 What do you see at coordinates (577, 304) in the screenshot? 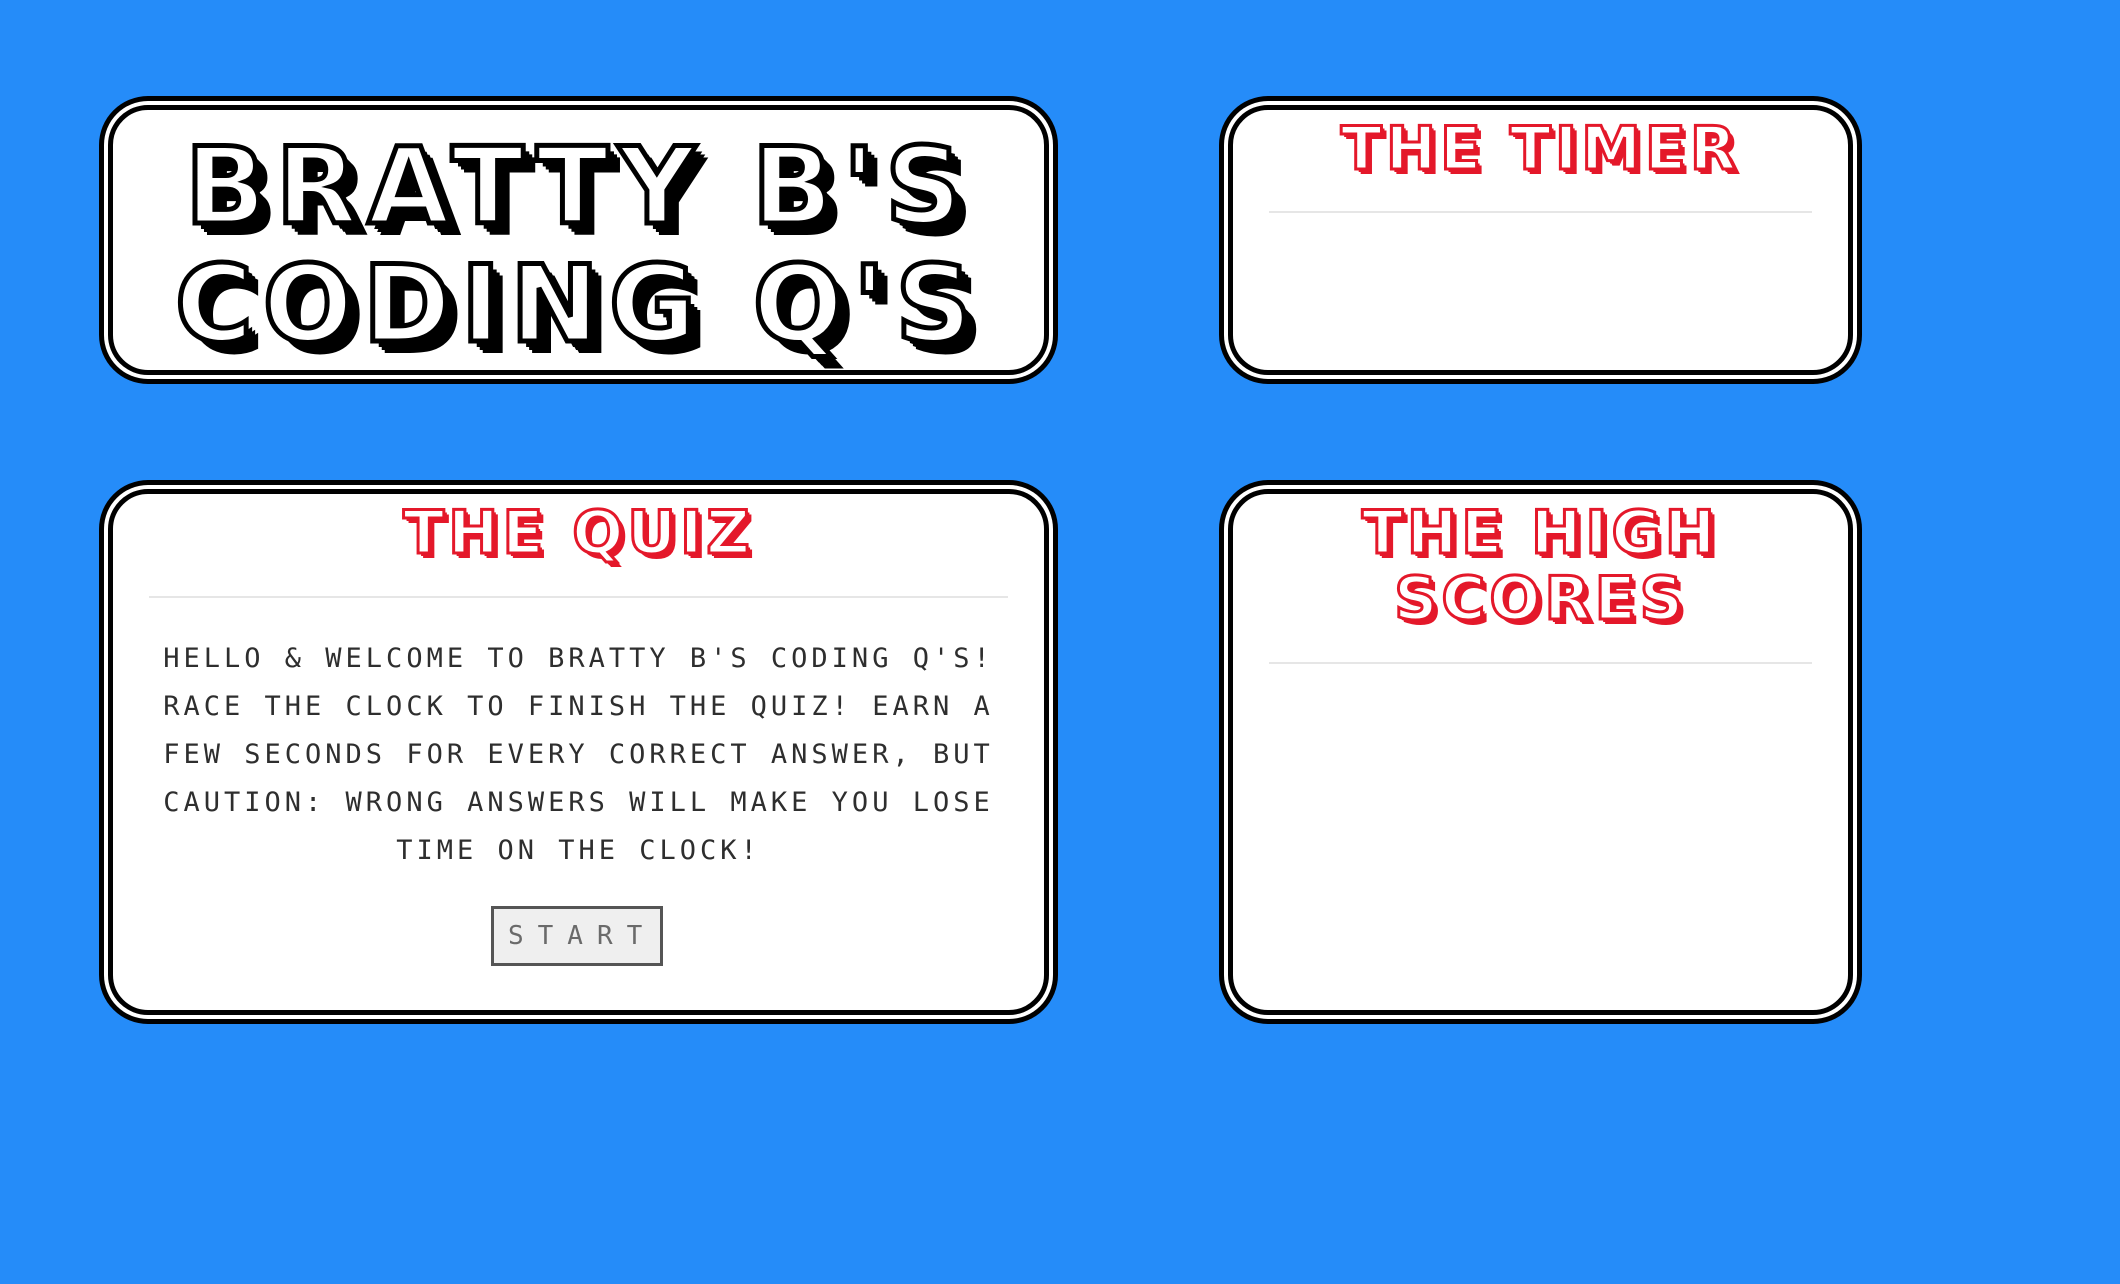
I see `app-title-line-2: CODING Q'S` at bounding box center [577, 304].